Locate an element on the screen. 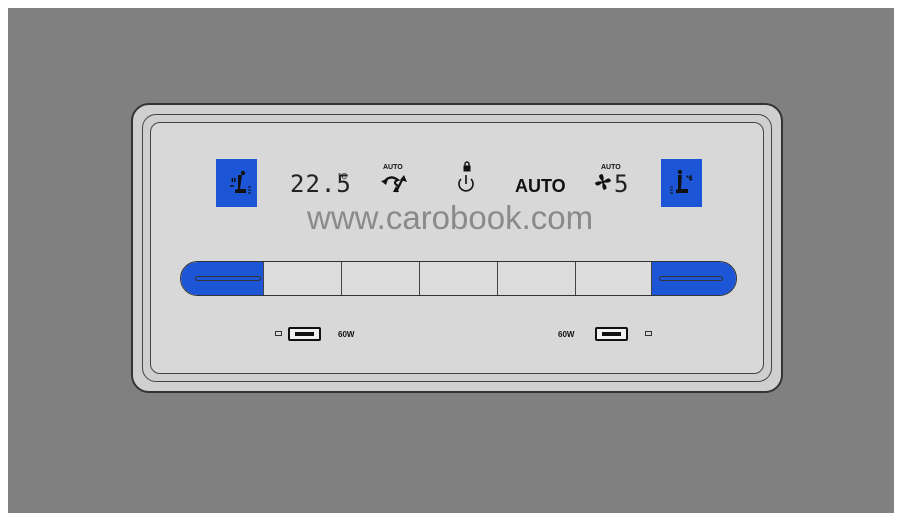  usb-left-power-label: 60W is located at coordinates (346, 334).